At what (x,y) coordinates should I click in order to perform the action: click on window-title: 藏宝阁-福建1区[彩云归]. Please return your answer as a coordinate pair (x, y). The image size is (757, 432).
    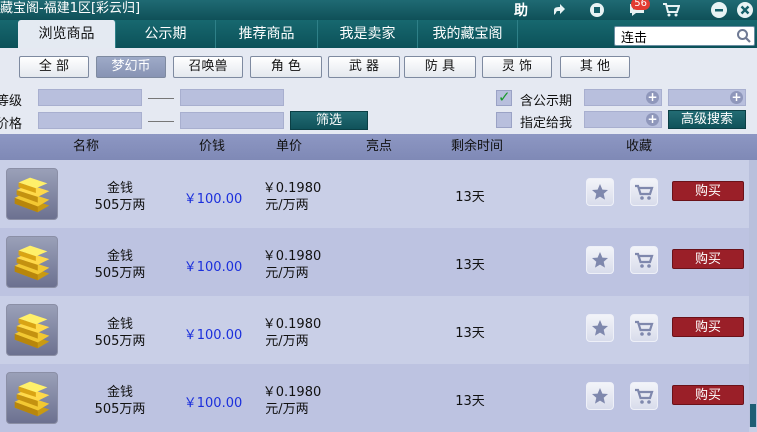
    Looking at the image, I should click on (70, 8).